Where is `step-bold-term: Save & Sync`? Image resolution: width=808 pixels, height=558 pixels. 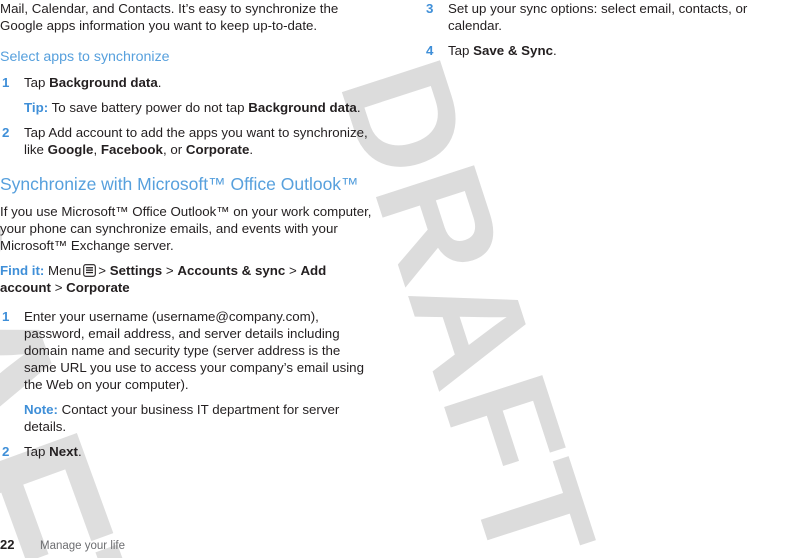 step-bold-term: Save & Sync is located at coordinates (513, 50).